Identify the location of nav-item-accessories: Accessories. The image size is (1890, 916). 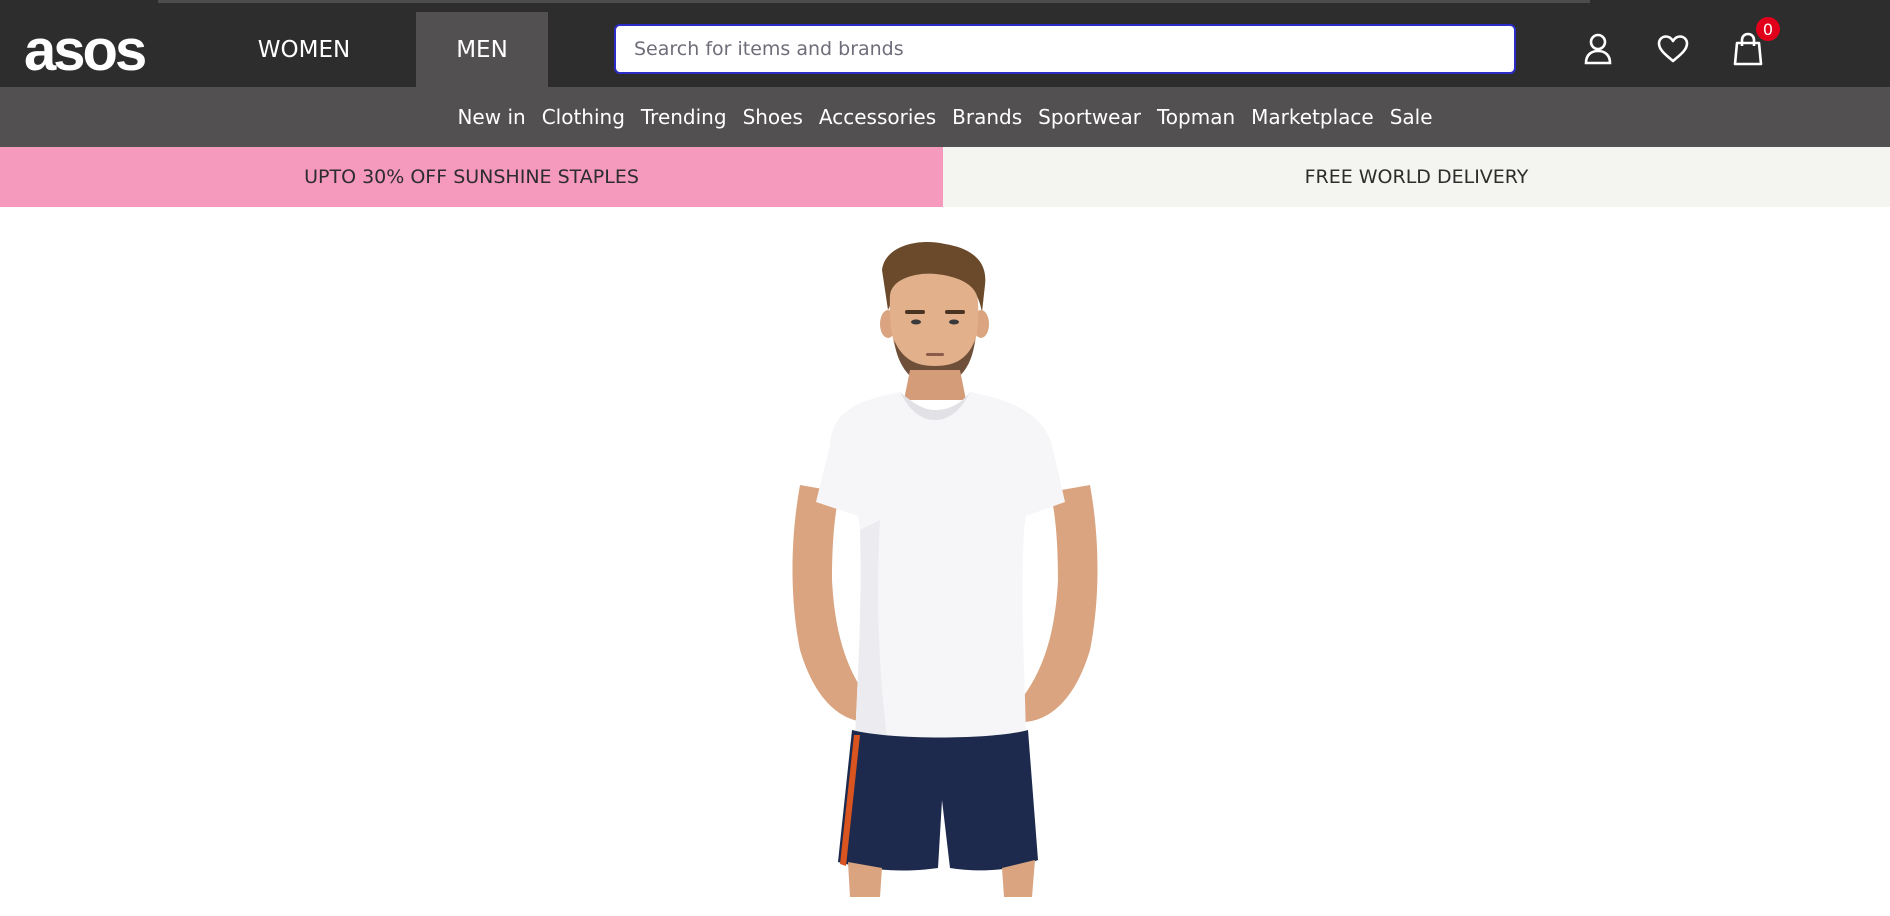
(877, 117).